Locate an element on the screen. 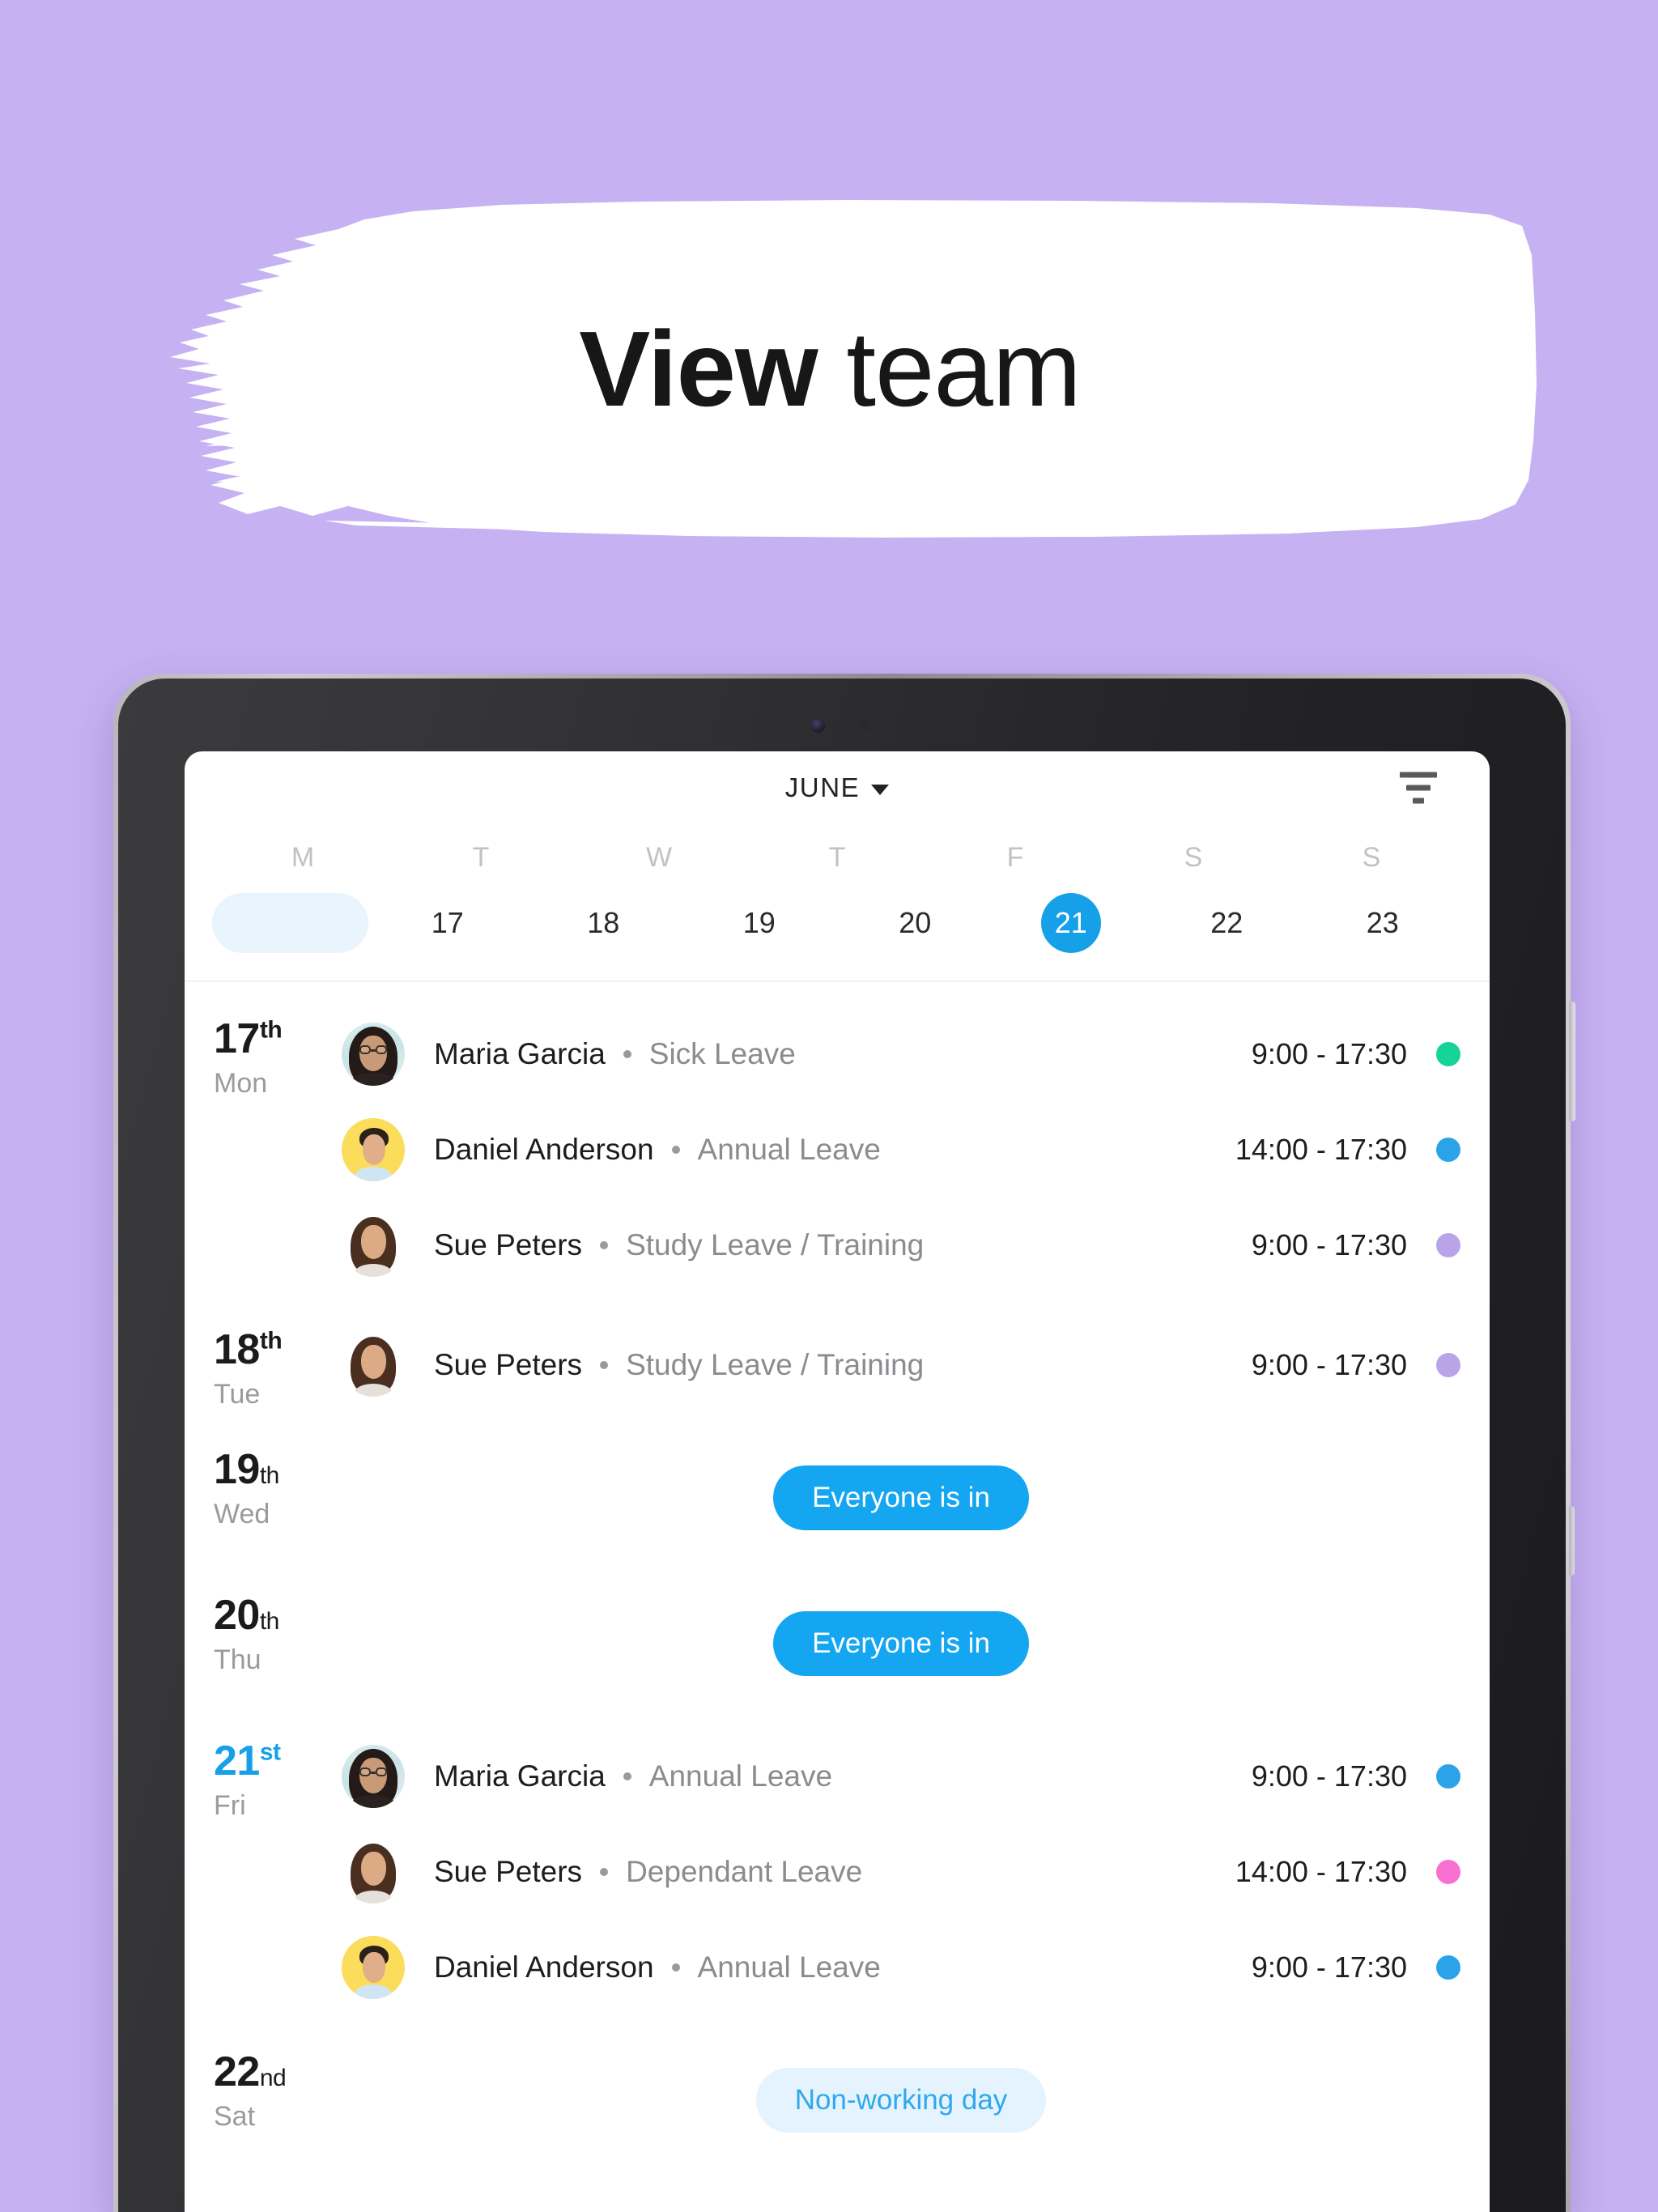 The height and width of the screenshot is (2212, 1658). leave-type: Dependant Leave is located at coordinates (744, 1872).